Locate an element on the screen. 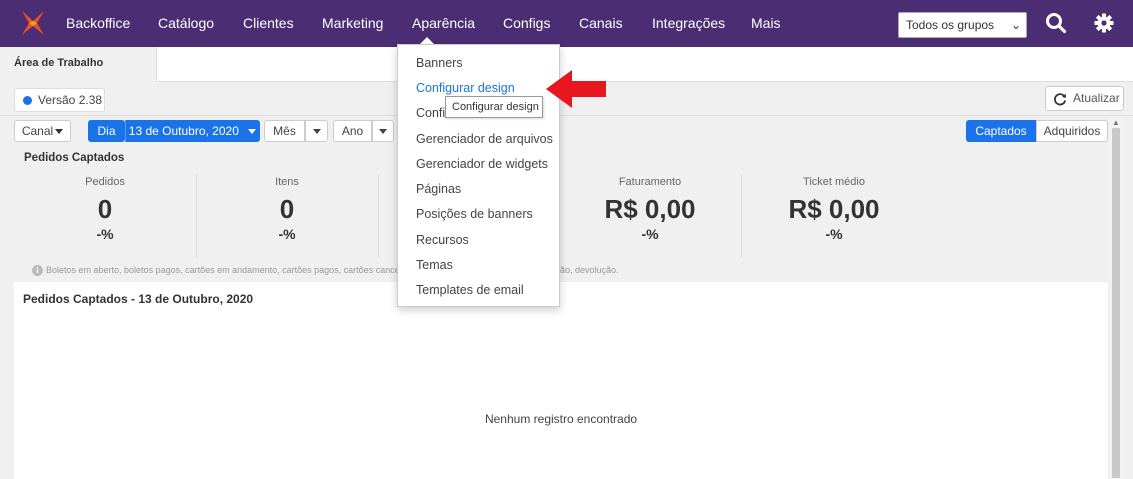 Image resolution: width=1133 pixels, height=479 pixels. group-select: Todos os grupos ⌄ is located at coordinates (962, 25).